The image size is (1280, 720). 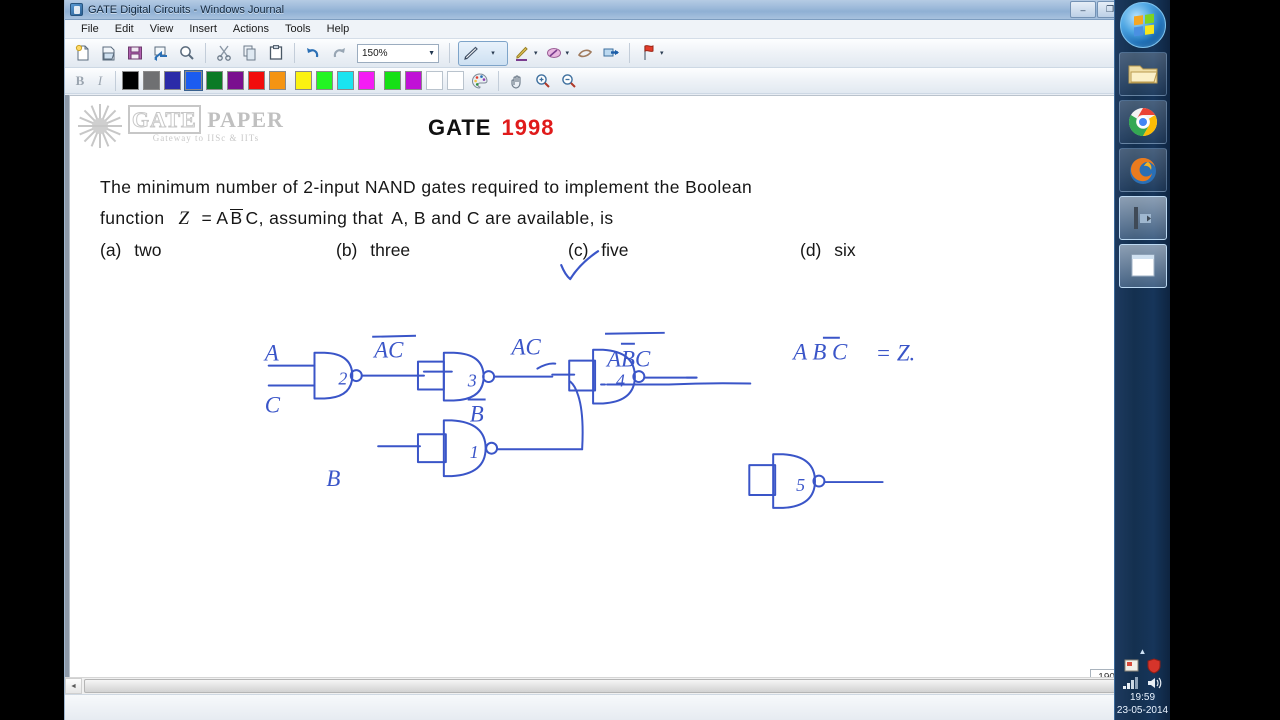 I want to click on volume-icon, so click(x=1155, y=683).